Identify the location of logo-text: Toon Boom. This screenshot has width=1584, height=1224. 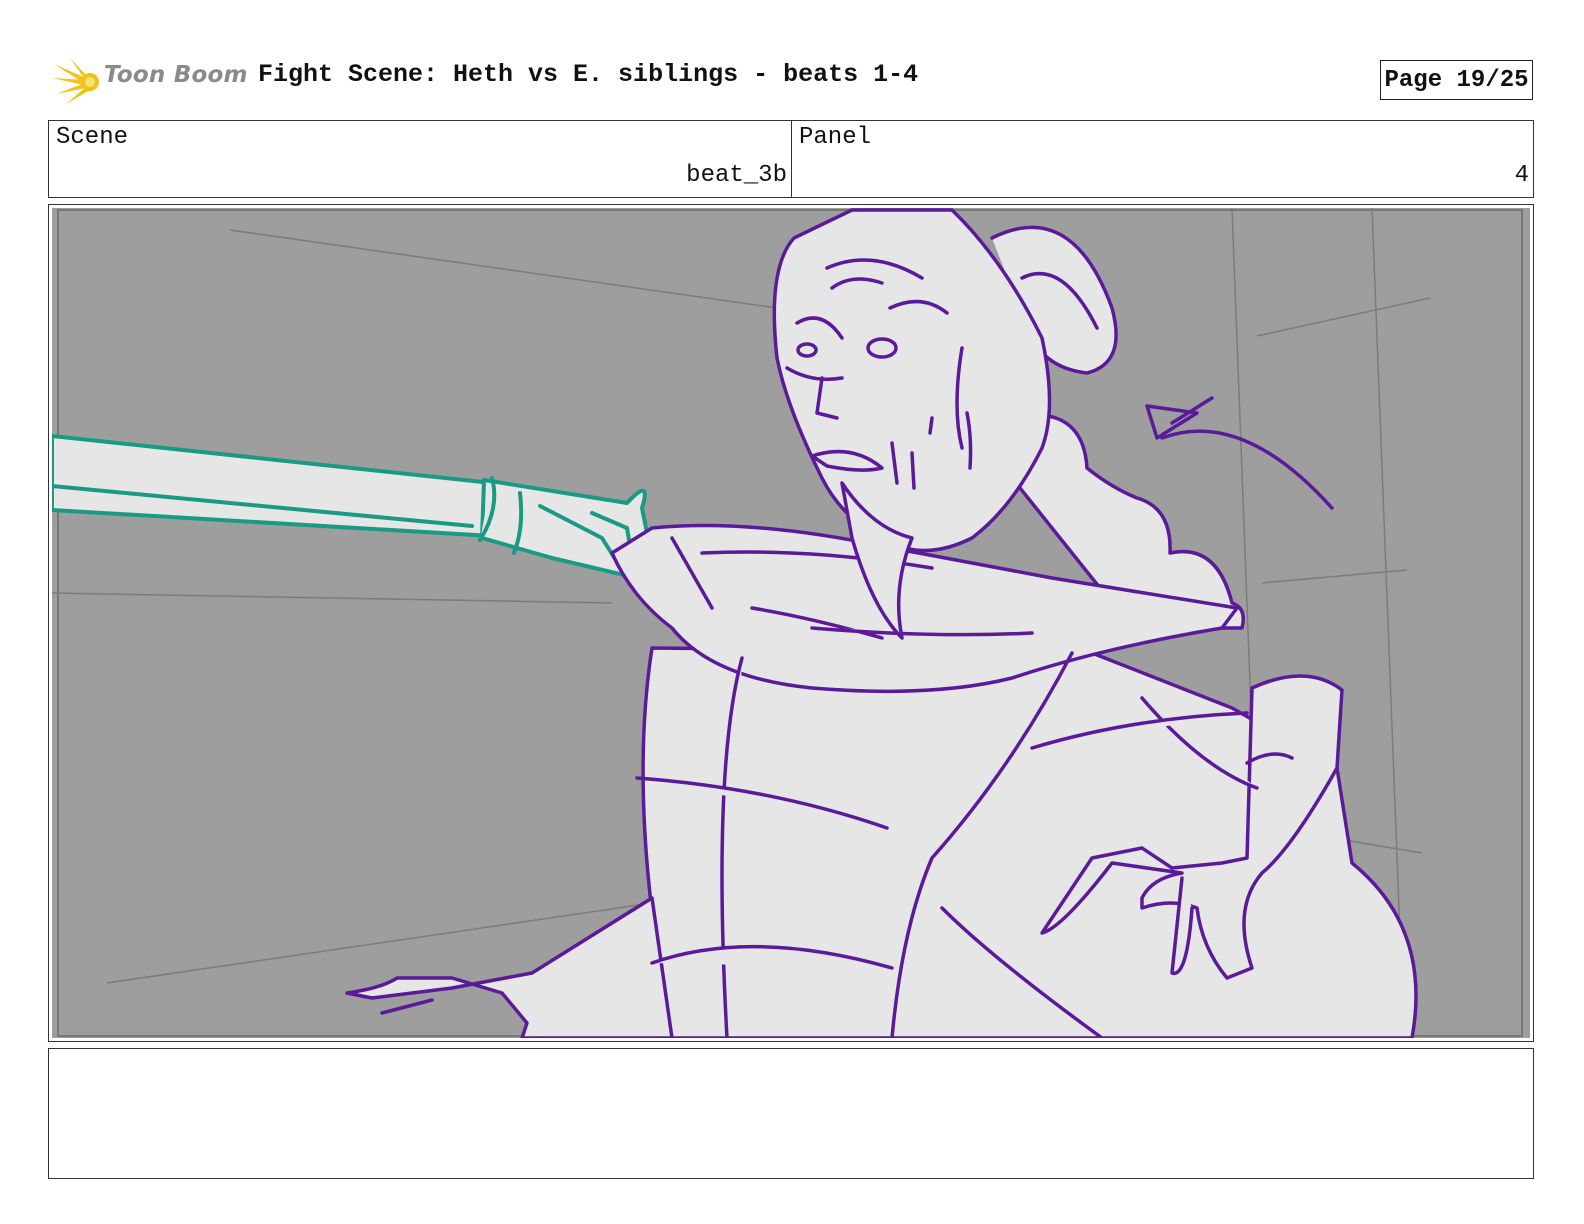
(176, 75).